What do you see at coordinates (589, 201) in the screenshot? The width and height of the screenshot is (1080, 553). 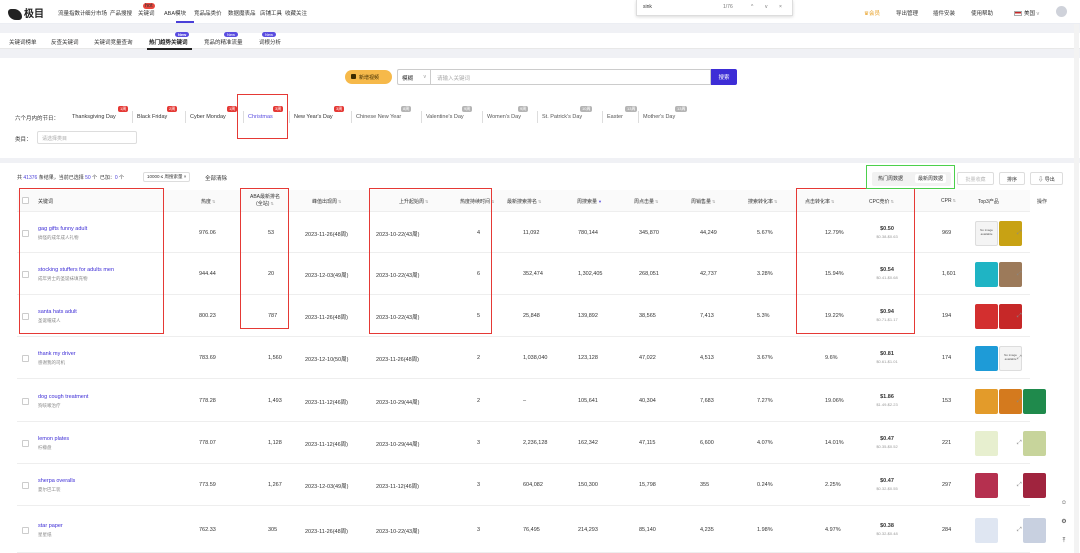 I see `col-weekly-search: 周搜索量▼` at bounding box center [589, 201].